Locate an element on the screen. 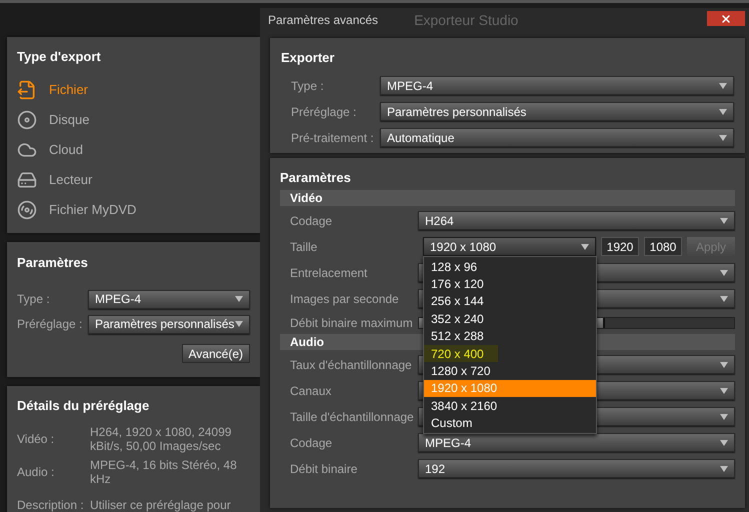 The image size is (749, 512). detail-label: Audio : is located at coordinates (36, 472).